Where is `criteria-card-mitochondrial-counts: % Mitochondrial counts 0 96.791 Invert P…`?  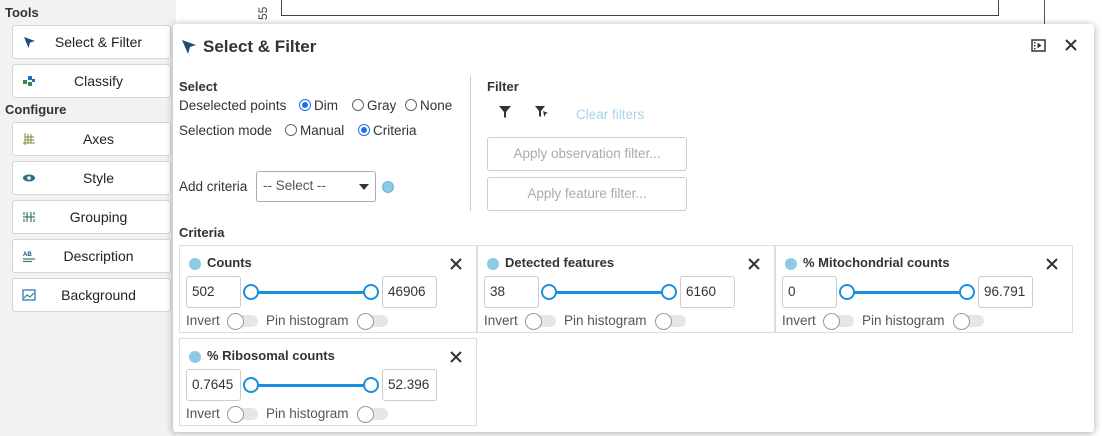
criteria-card-mitochondrial-counts: % Mitochondrial counts 0 96.791 Invert P… is located at coordinates (924, 289).